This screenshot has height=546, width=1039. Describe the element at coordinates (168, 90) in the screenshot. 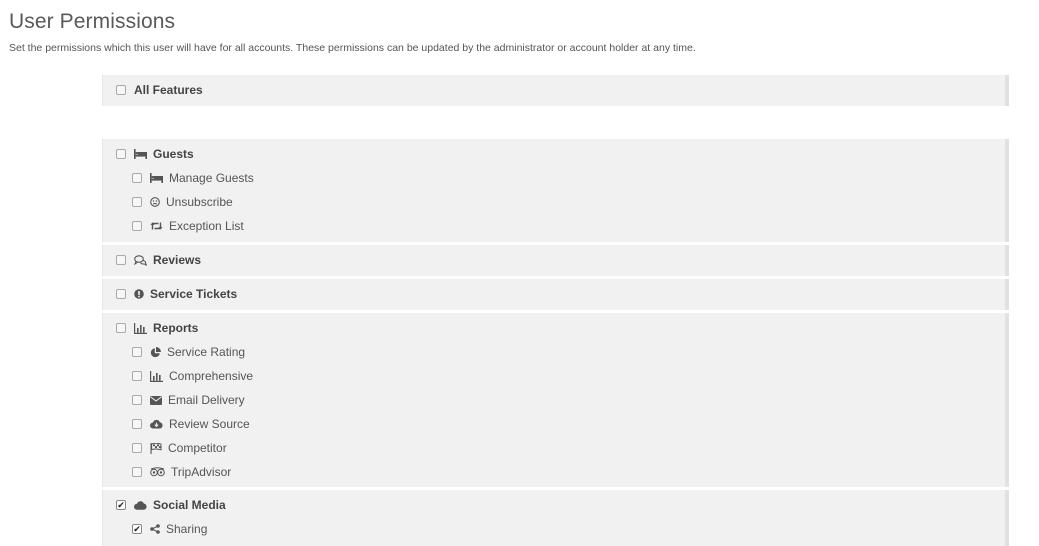

I see `permission-label: All Features` at that location.